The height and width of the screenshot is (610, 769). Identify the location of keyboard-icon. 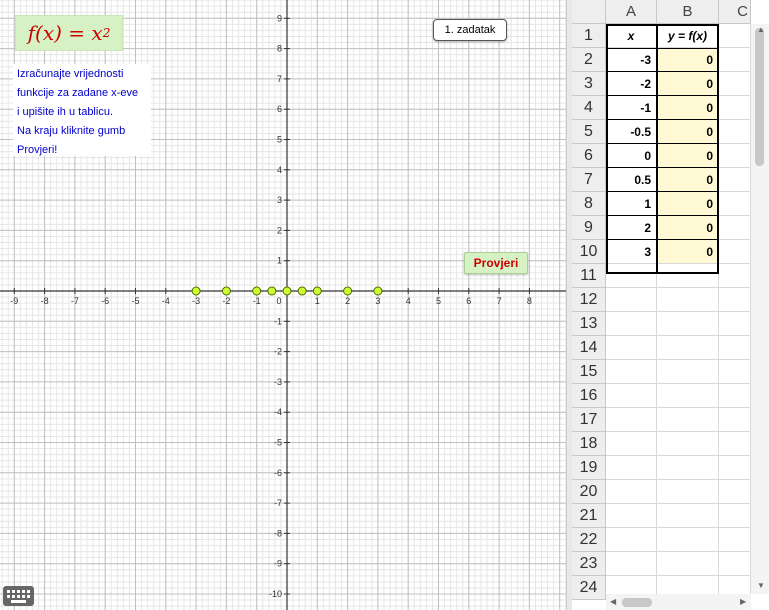
(18, 596).